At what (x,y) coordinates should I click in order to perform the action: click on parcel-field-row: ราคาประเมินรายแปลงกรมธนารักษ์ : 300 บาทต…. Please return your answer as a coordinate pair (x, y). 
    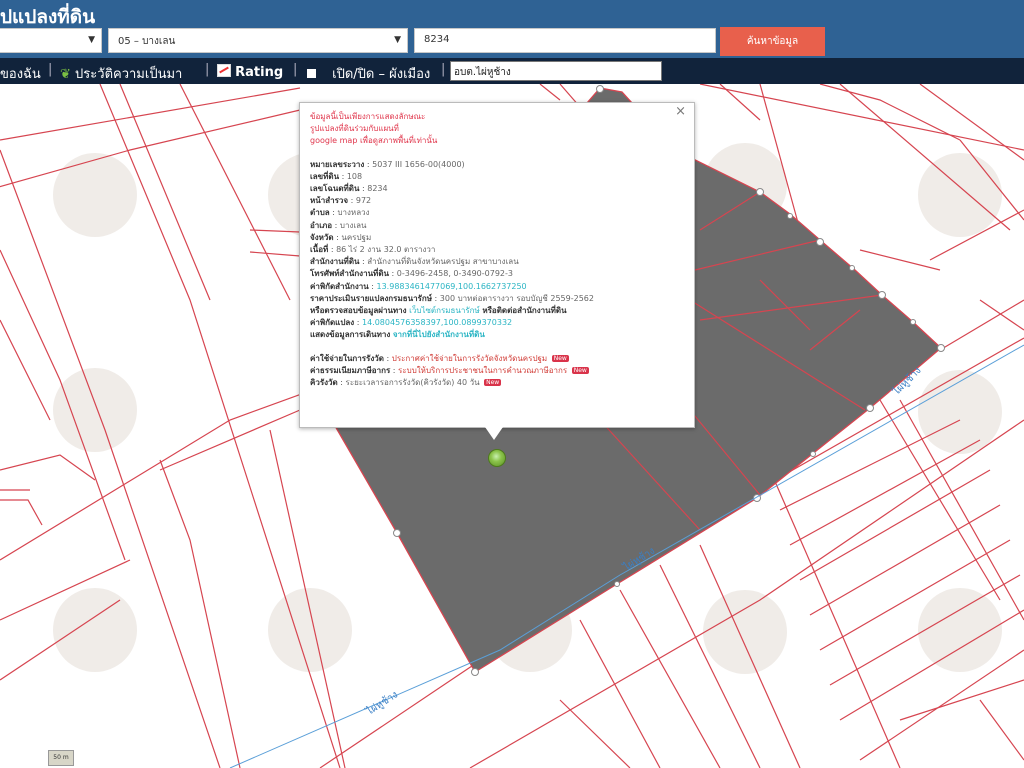
    Looking at the image, I should click on (452, 298).